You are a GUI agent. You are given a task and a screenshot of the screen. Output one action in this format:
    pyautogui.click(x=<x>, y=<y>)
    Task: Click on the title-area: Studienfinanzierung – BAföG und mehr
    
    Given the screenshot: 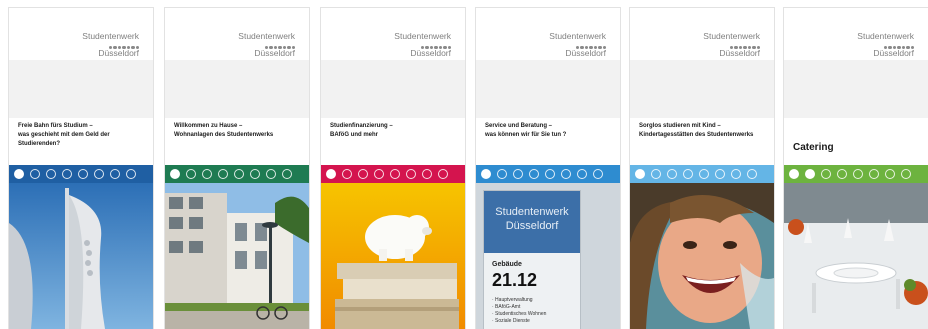 What is the action you would take?
    pyautogui.click(x=393, y=141)
    